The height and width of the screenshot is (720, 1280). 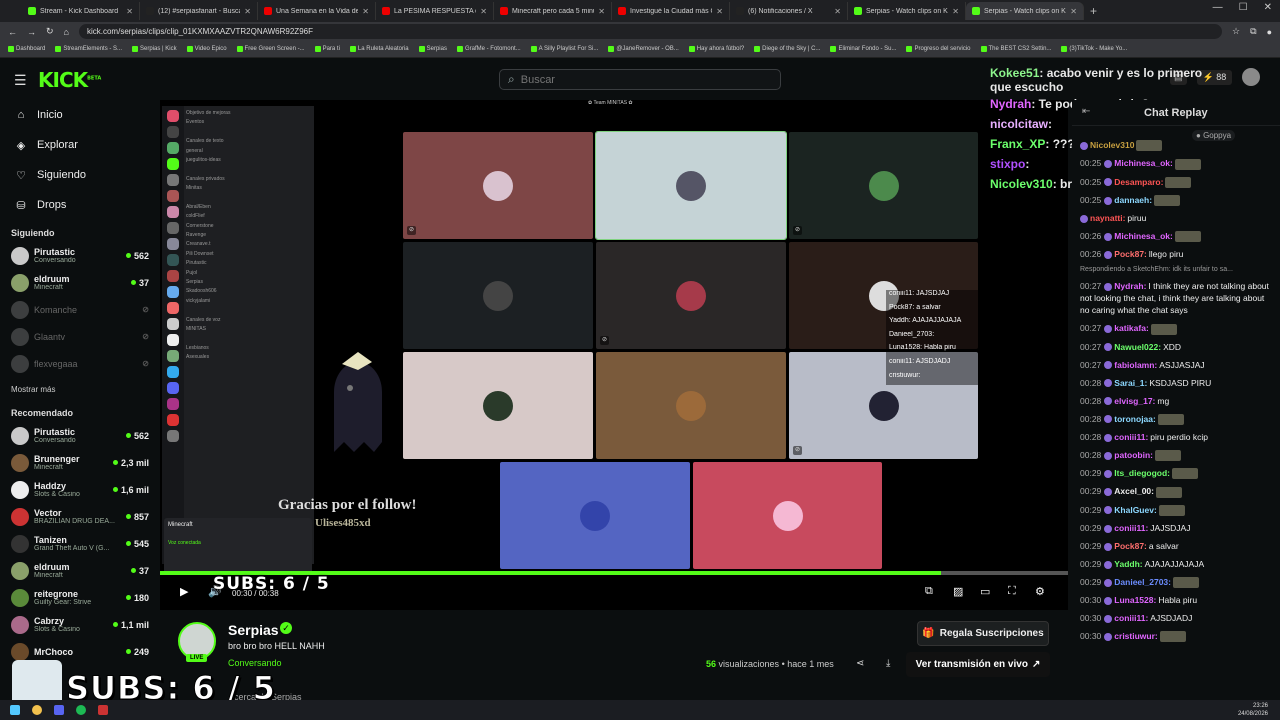 I want to click on chat-username: cristiuwur:, so click(x=1135, y=636).